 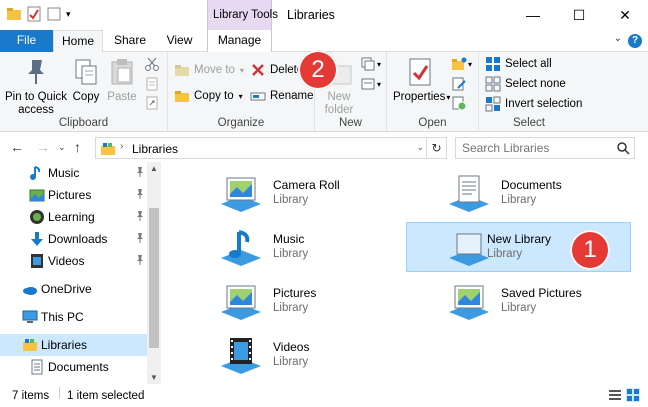 I want to click on tab-home: Home, so click(x=78, y=41).